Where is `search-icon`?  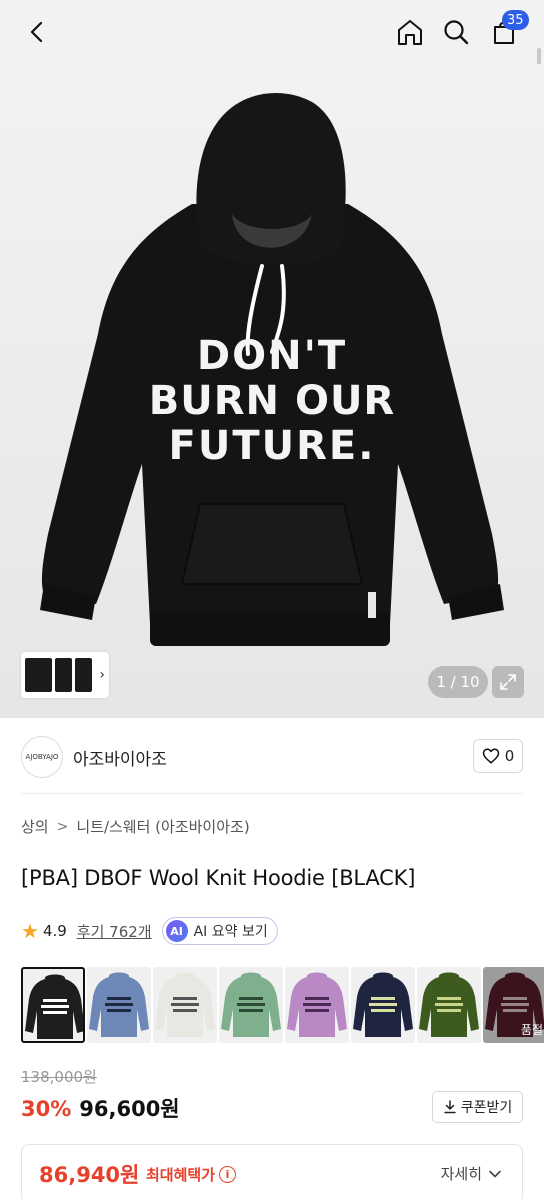 search-icon is located at coordinates (456, 32).